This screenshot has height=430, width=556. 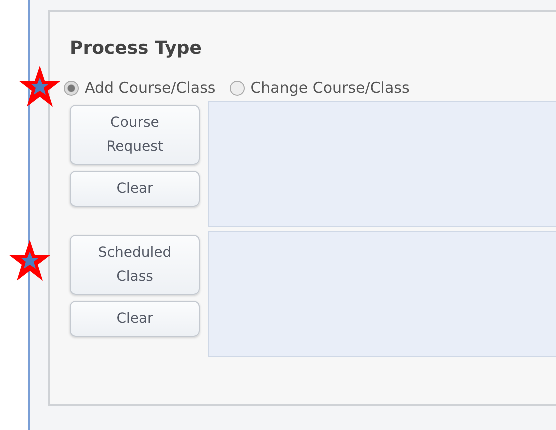 I want to click on radio-label: Change Course/Class, so click(x=330, y=88).